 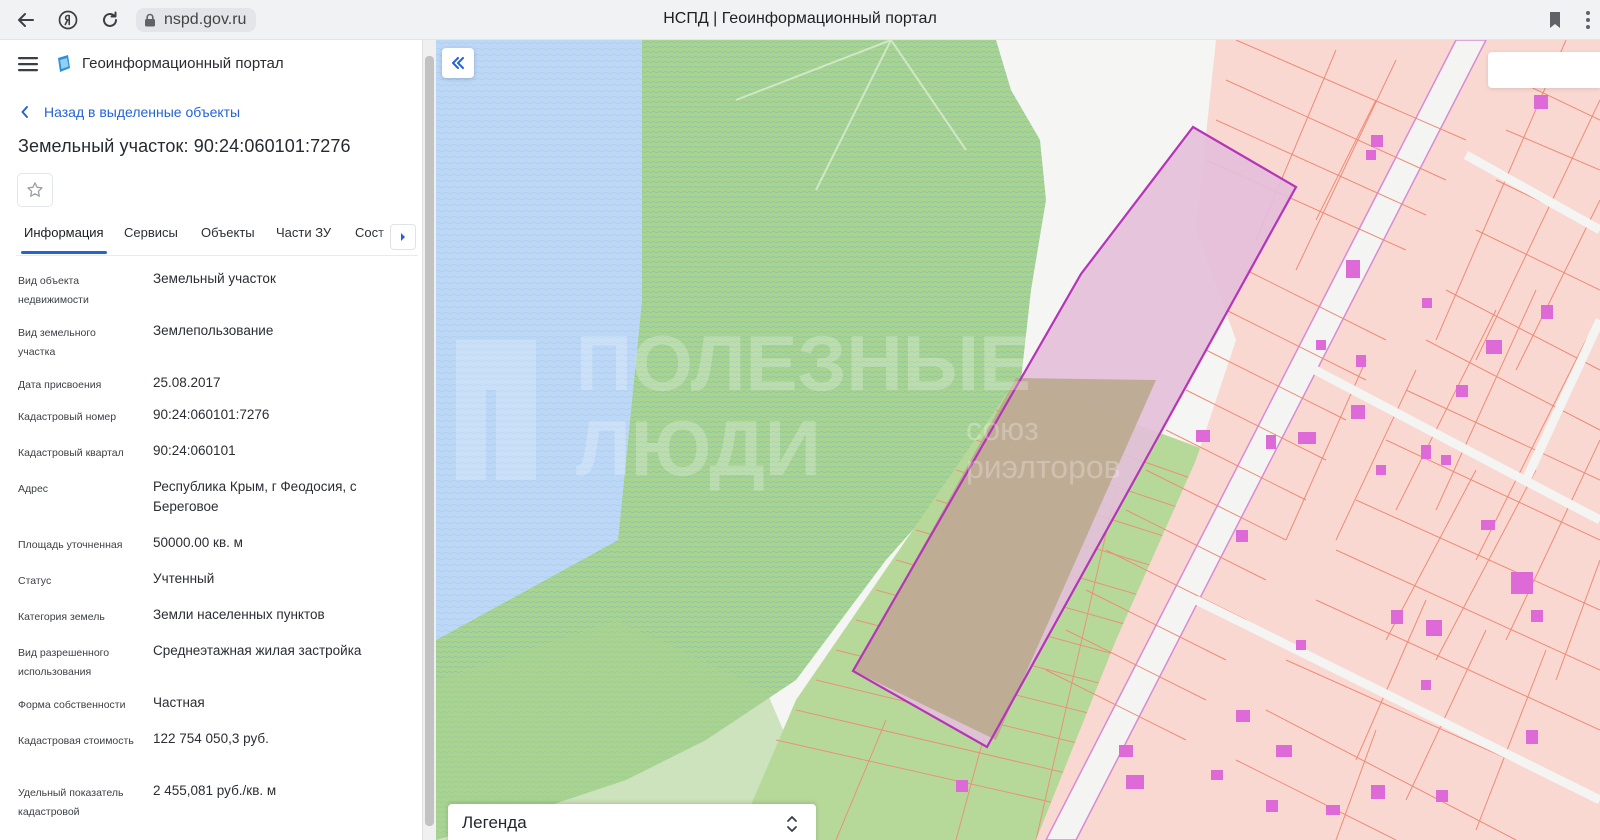 I want to click on property-value: Земельный участок, so click(x=214, y=278).